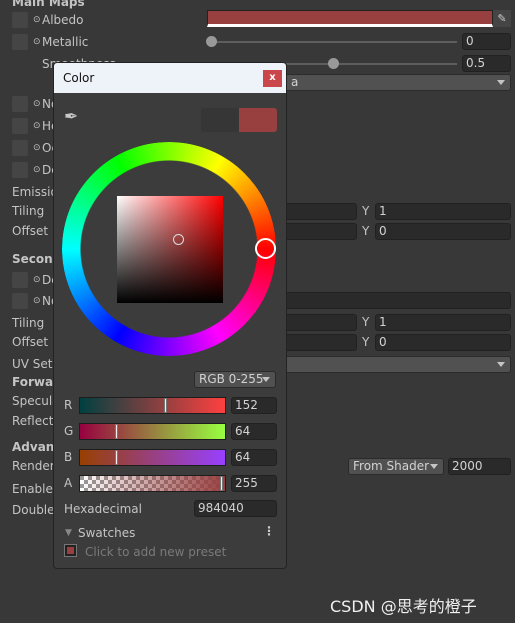 The height and width of the screenshot is (623, 515). Describe the element at coordinates (28, 211) in the screenshot. I see `tiling-label: Tiling` at that location.